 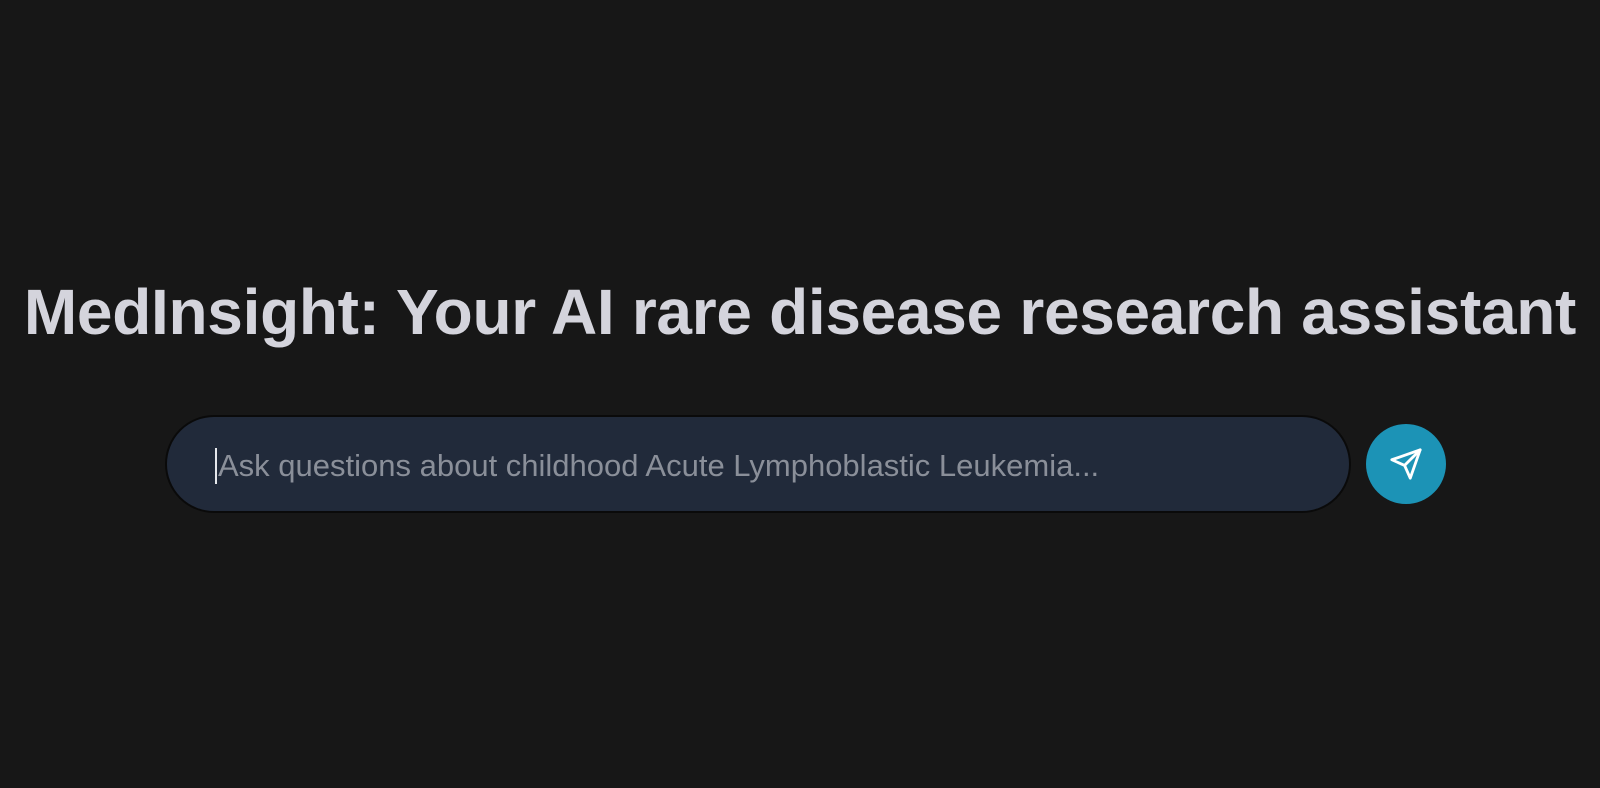 I want to click on send-button, so click(x=1406, y=464).